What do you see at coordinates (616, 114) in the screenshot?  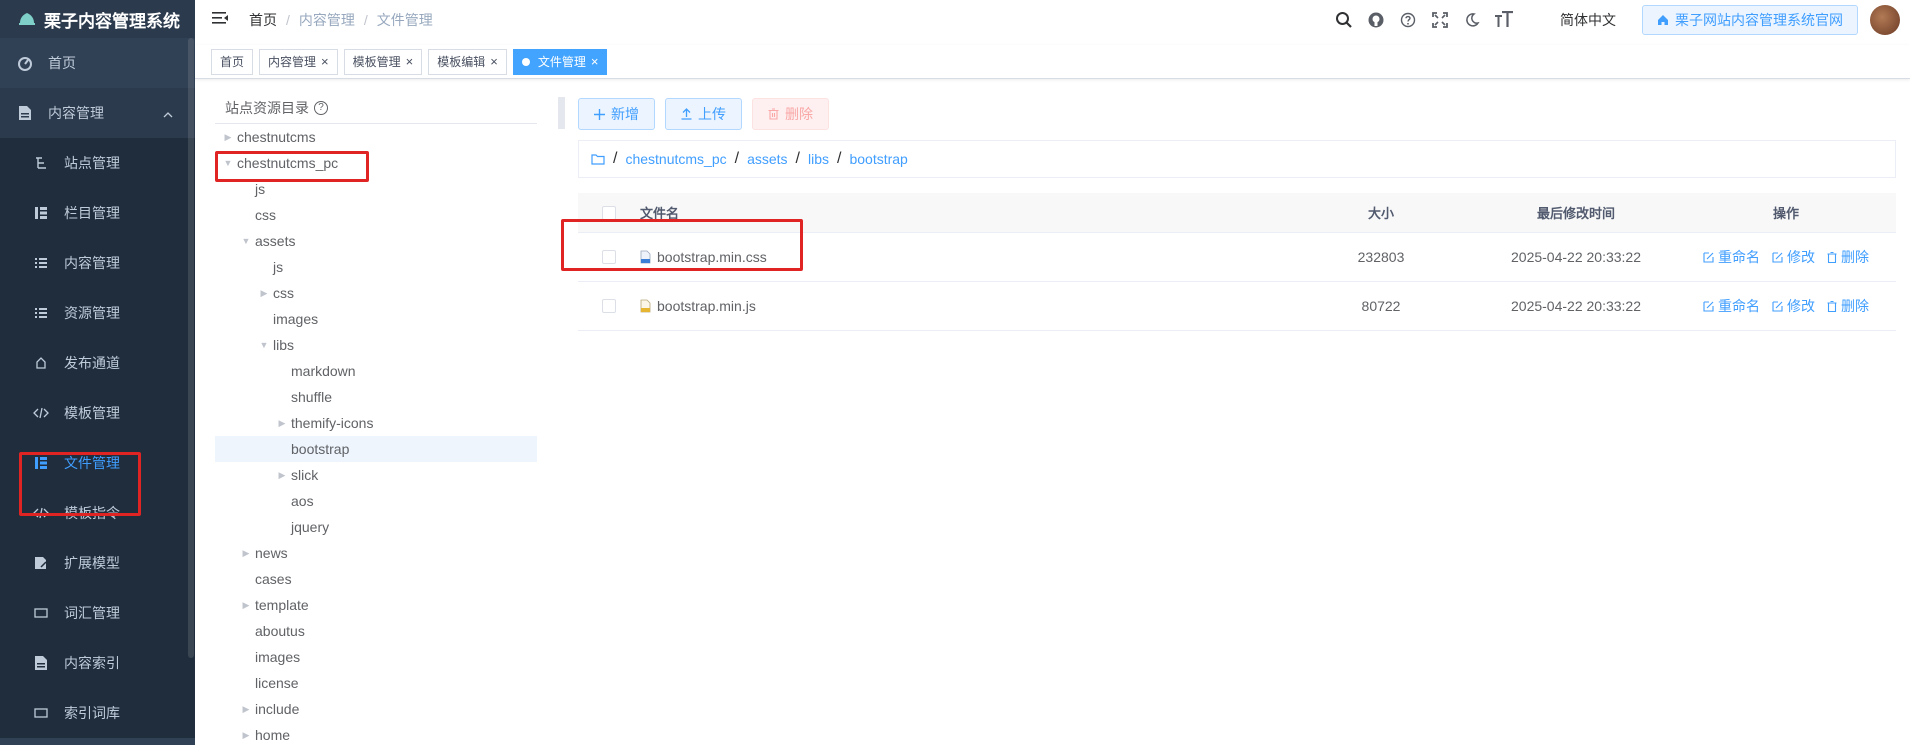 I see `add-button: 新增` at bounding box center [616, 114].